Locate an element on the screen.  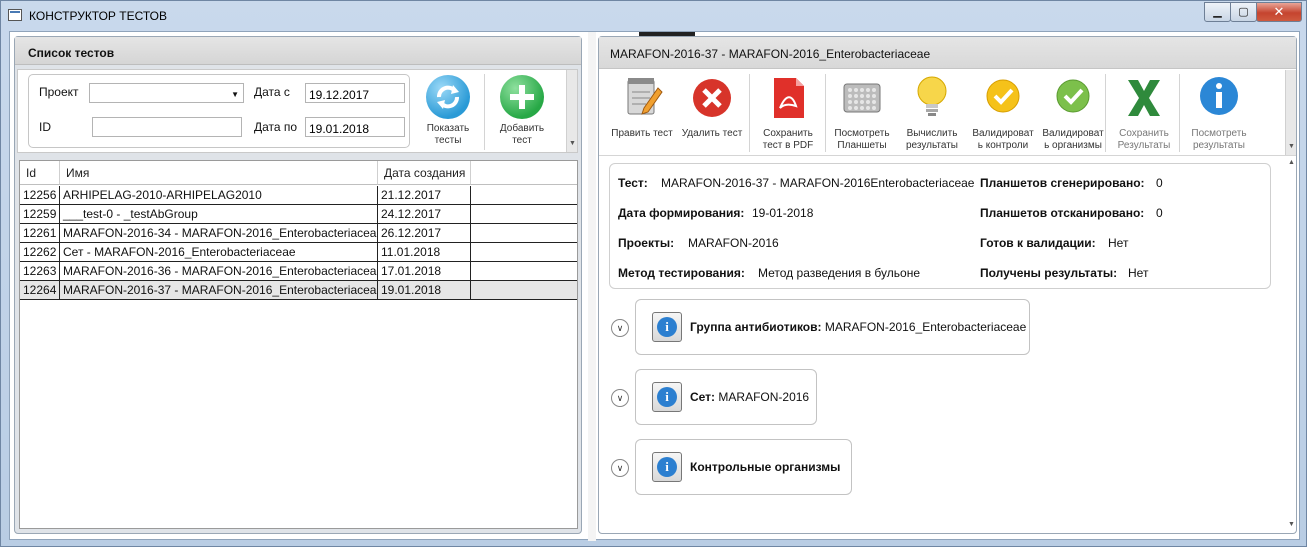
toolbar-button-label-line2: Результаты is located at coordinates (1144, 145).